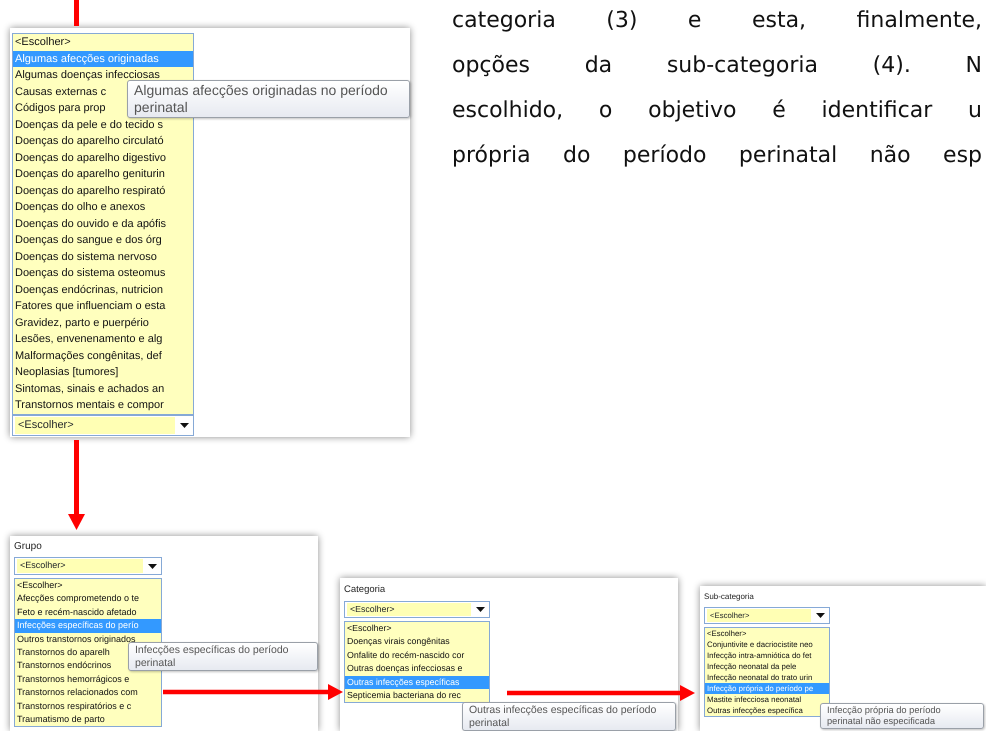 The width and height of the screenshot is (986, 731). What do you see at coordinates (417, 642) in the screenshot?
I see `list-option: Doenças virais congênitas` at bounding box center [417, 642].